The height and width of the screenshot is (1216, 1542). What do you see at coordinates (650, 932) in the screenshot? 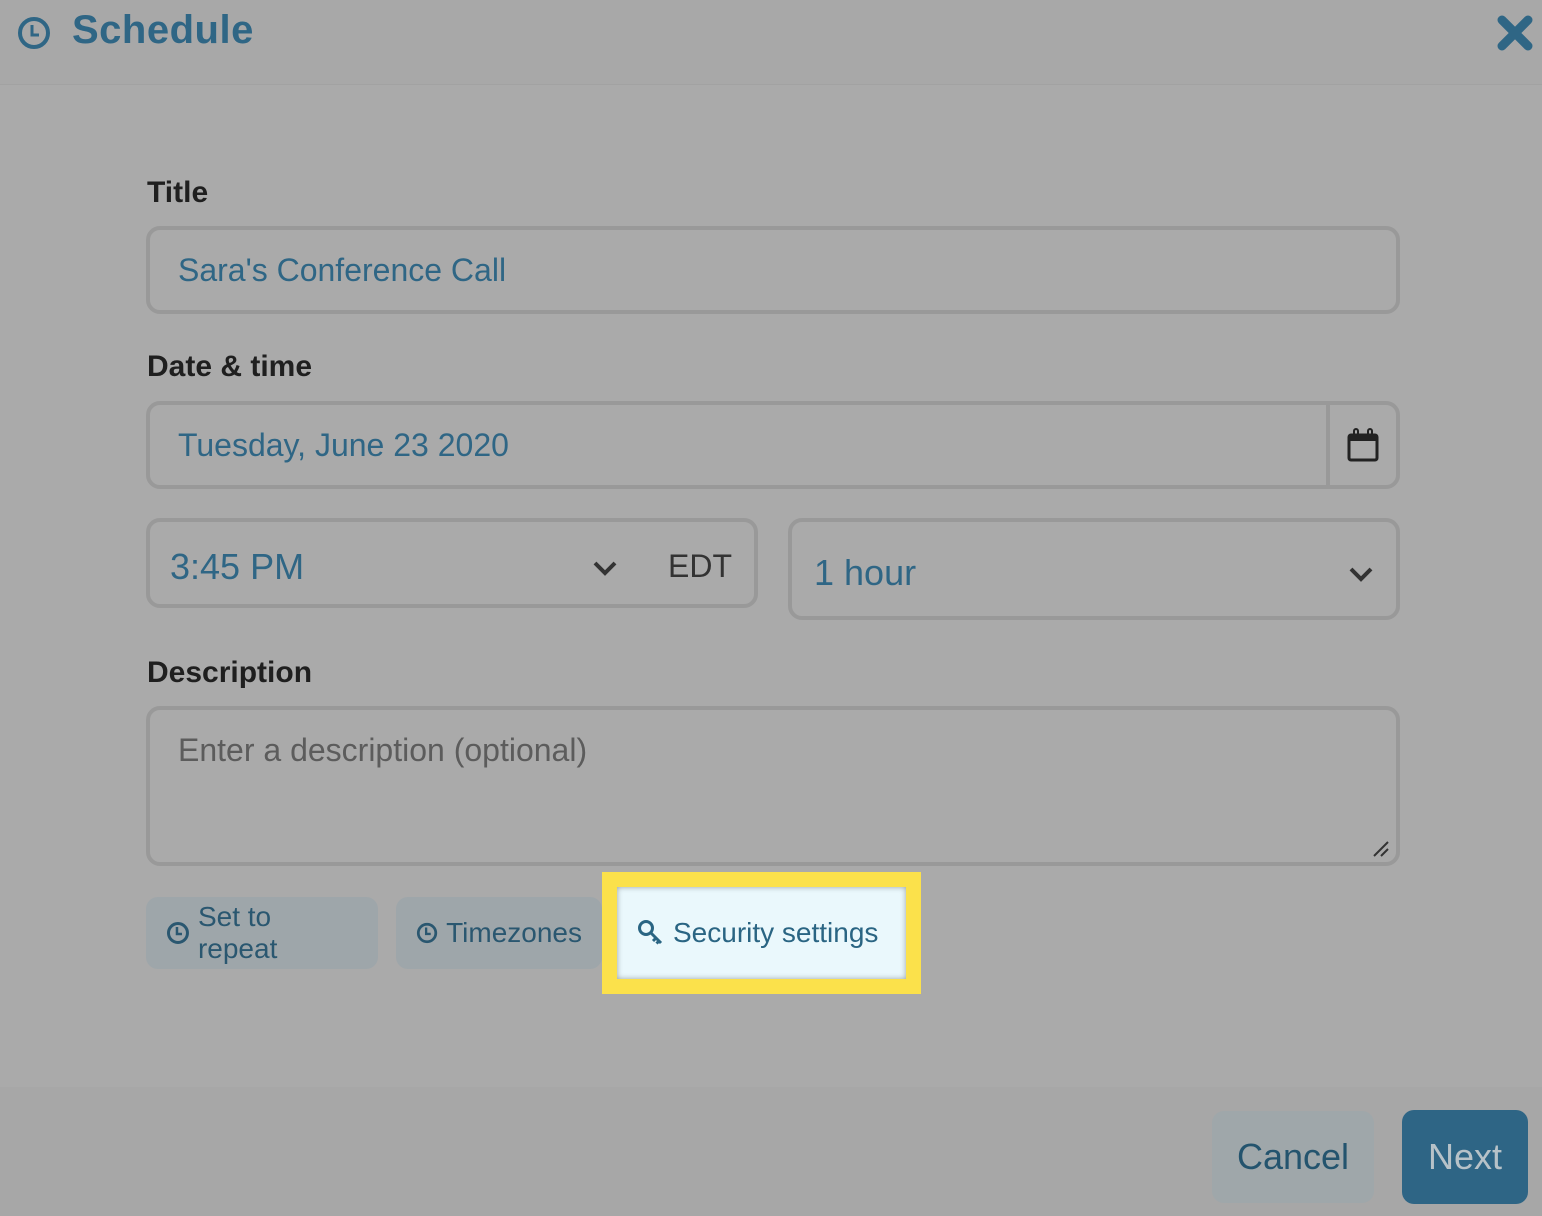
I see `key-icon` at bounding box center [650, 932].